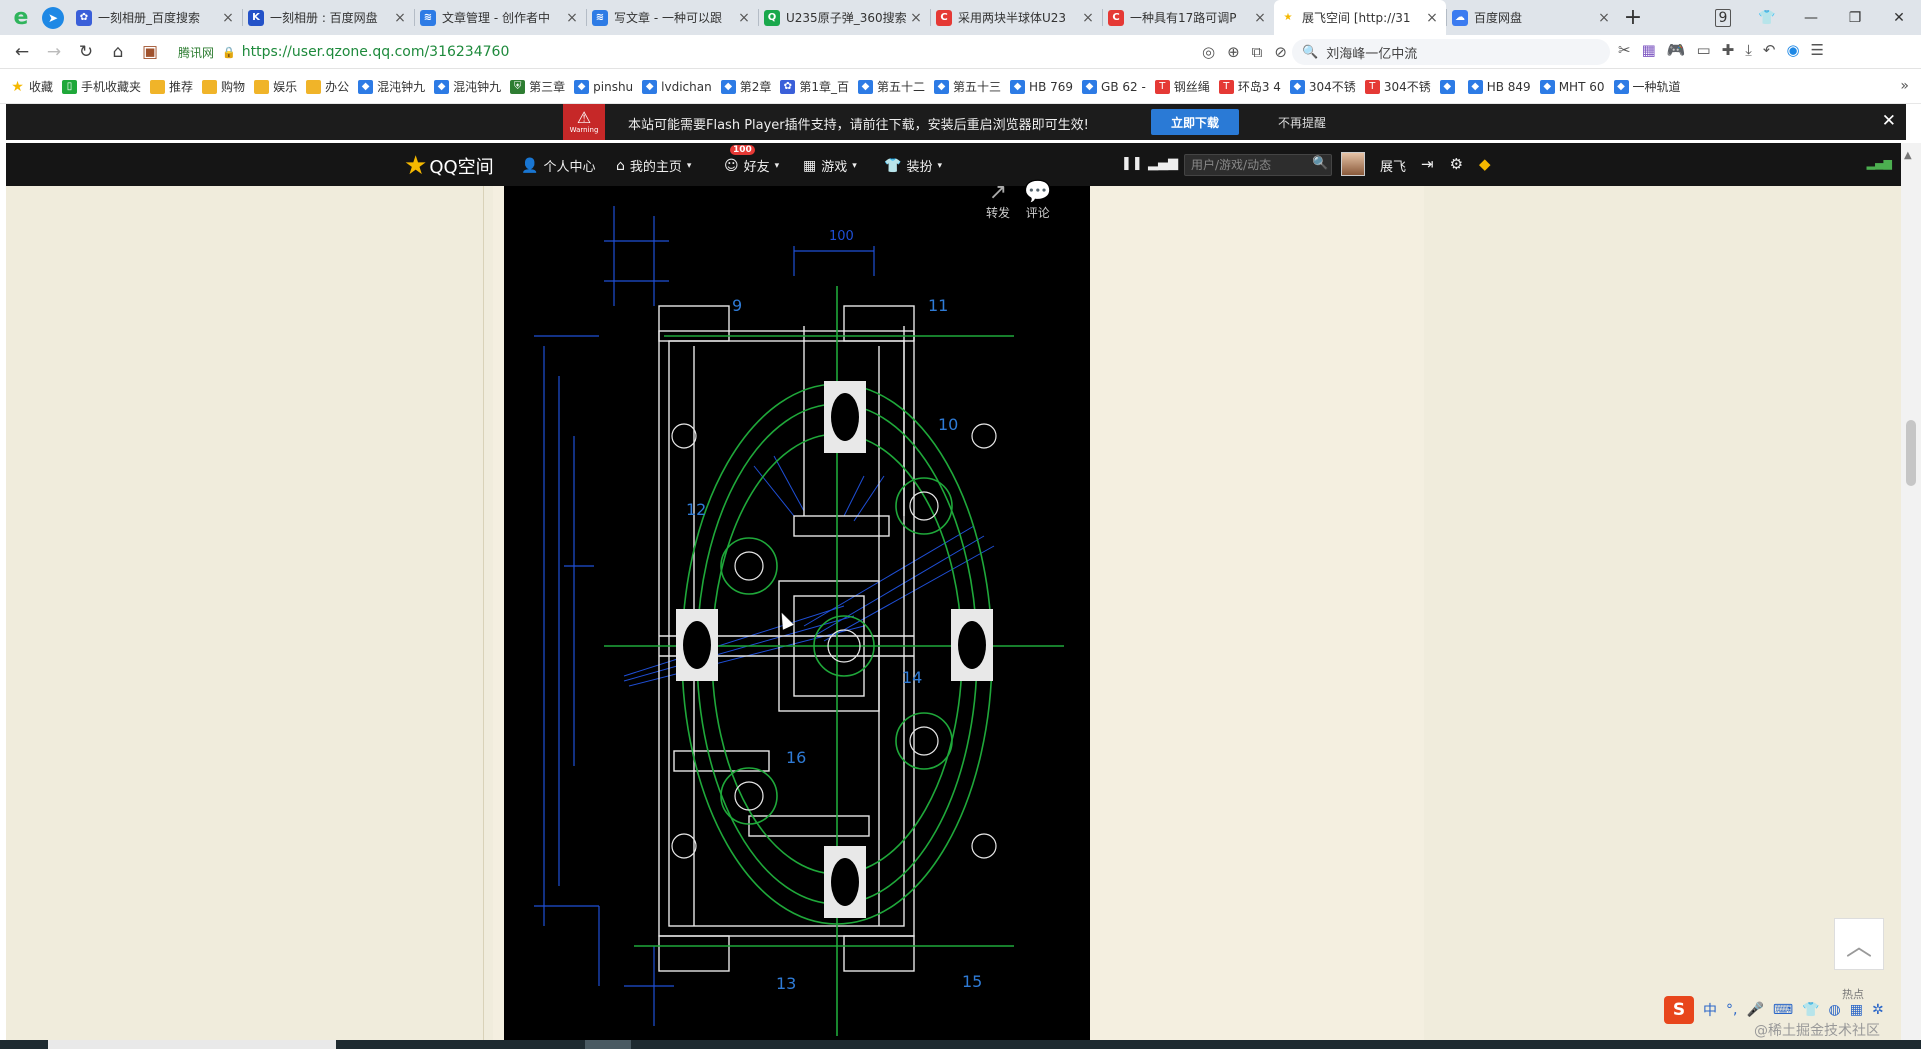  What do you see at coordinates (21, 18) in the screenshot?
I see `browser-logo-icon: e` at bounding box center [21, 18].